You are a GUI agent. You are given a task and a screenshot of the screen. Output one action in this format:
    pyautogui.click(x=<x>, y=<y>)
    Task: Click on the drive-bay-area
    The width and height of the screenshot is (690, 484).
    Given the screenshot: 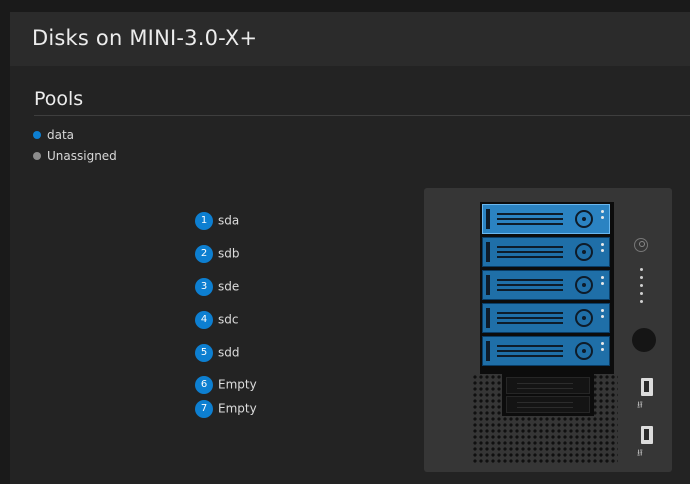 What is the action you would take?
    pyautogui.click(x=547, y=288)
    